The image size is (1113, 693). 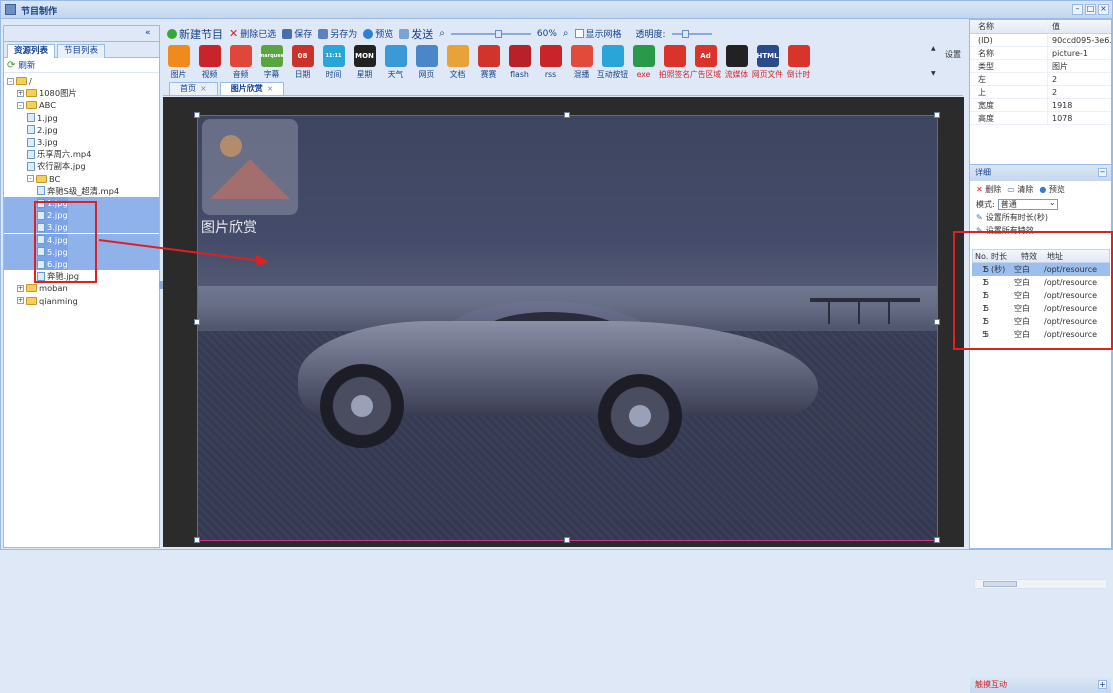 I want to click on property-row: 类型 图片, so click(x=1040, y=66).